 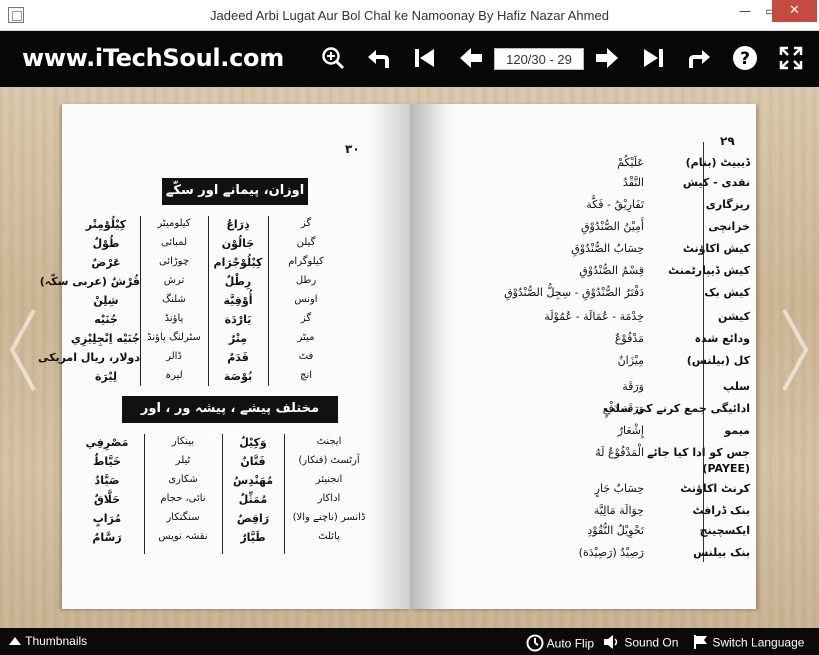 I want to click on sound-toggle: Sound On, so click(x=640, y=643).